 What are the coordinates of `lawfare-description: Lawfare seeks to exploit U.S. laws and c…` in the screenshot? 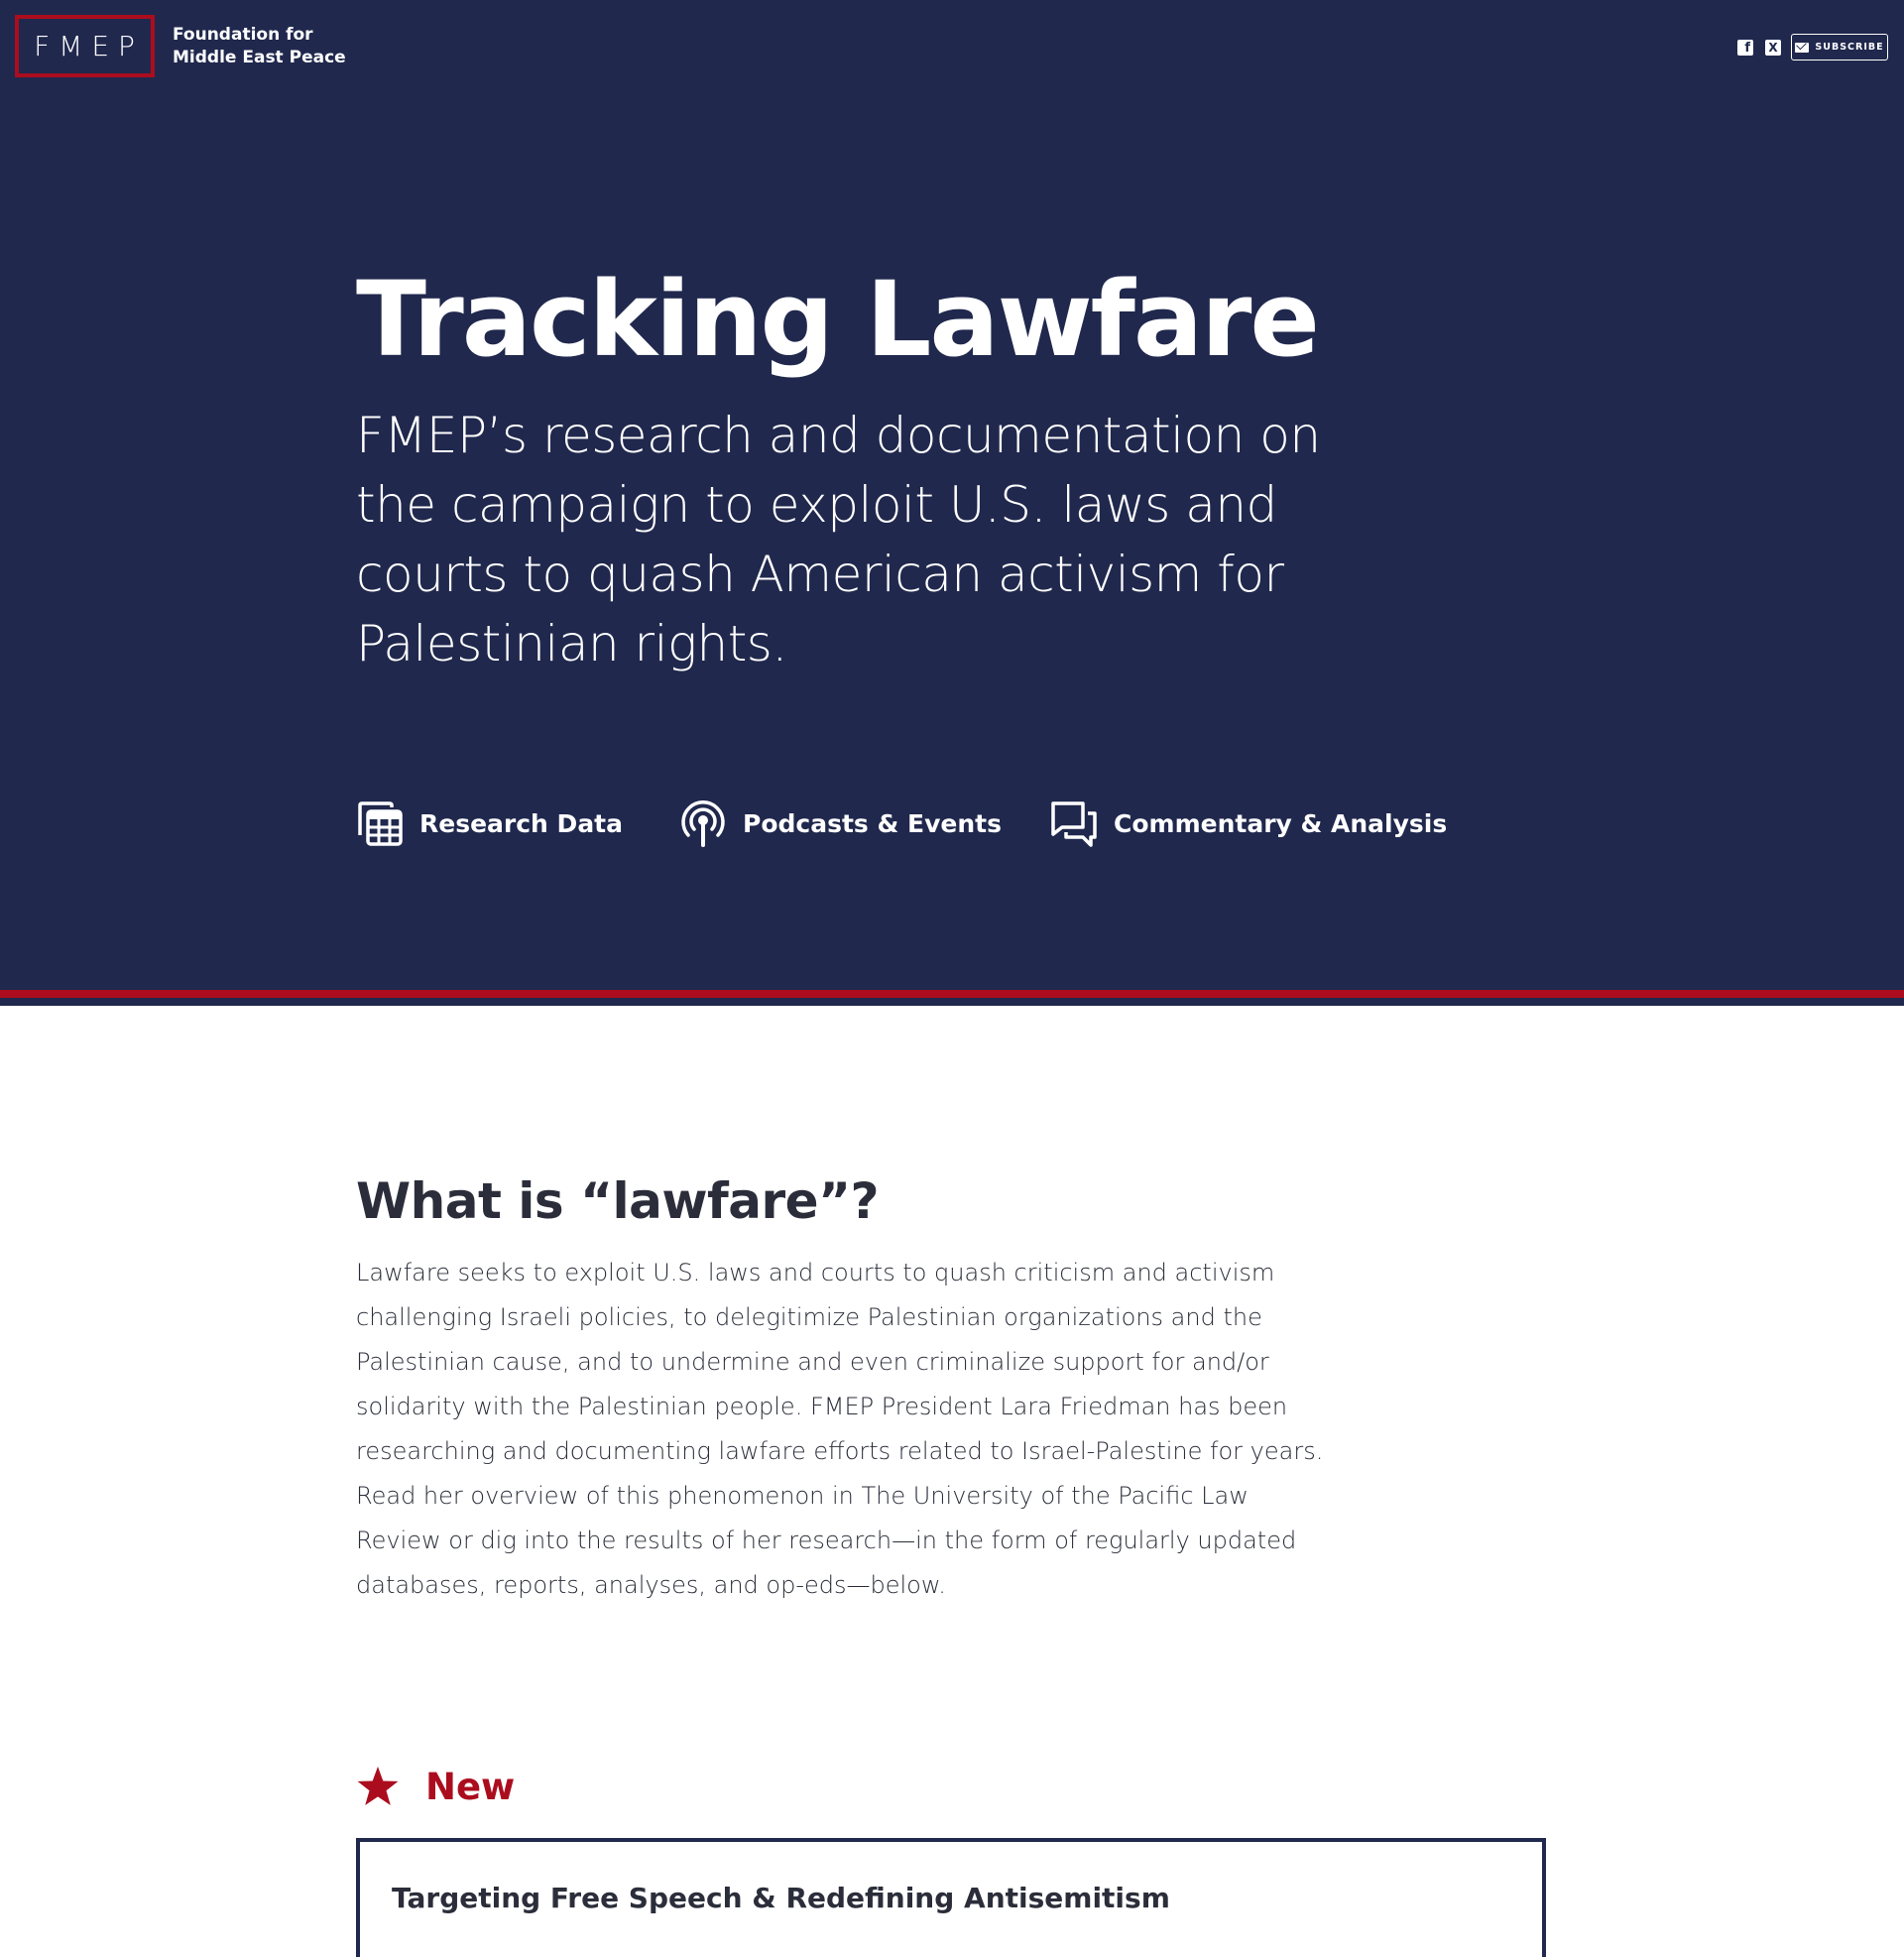 It's located at (840, 1429).